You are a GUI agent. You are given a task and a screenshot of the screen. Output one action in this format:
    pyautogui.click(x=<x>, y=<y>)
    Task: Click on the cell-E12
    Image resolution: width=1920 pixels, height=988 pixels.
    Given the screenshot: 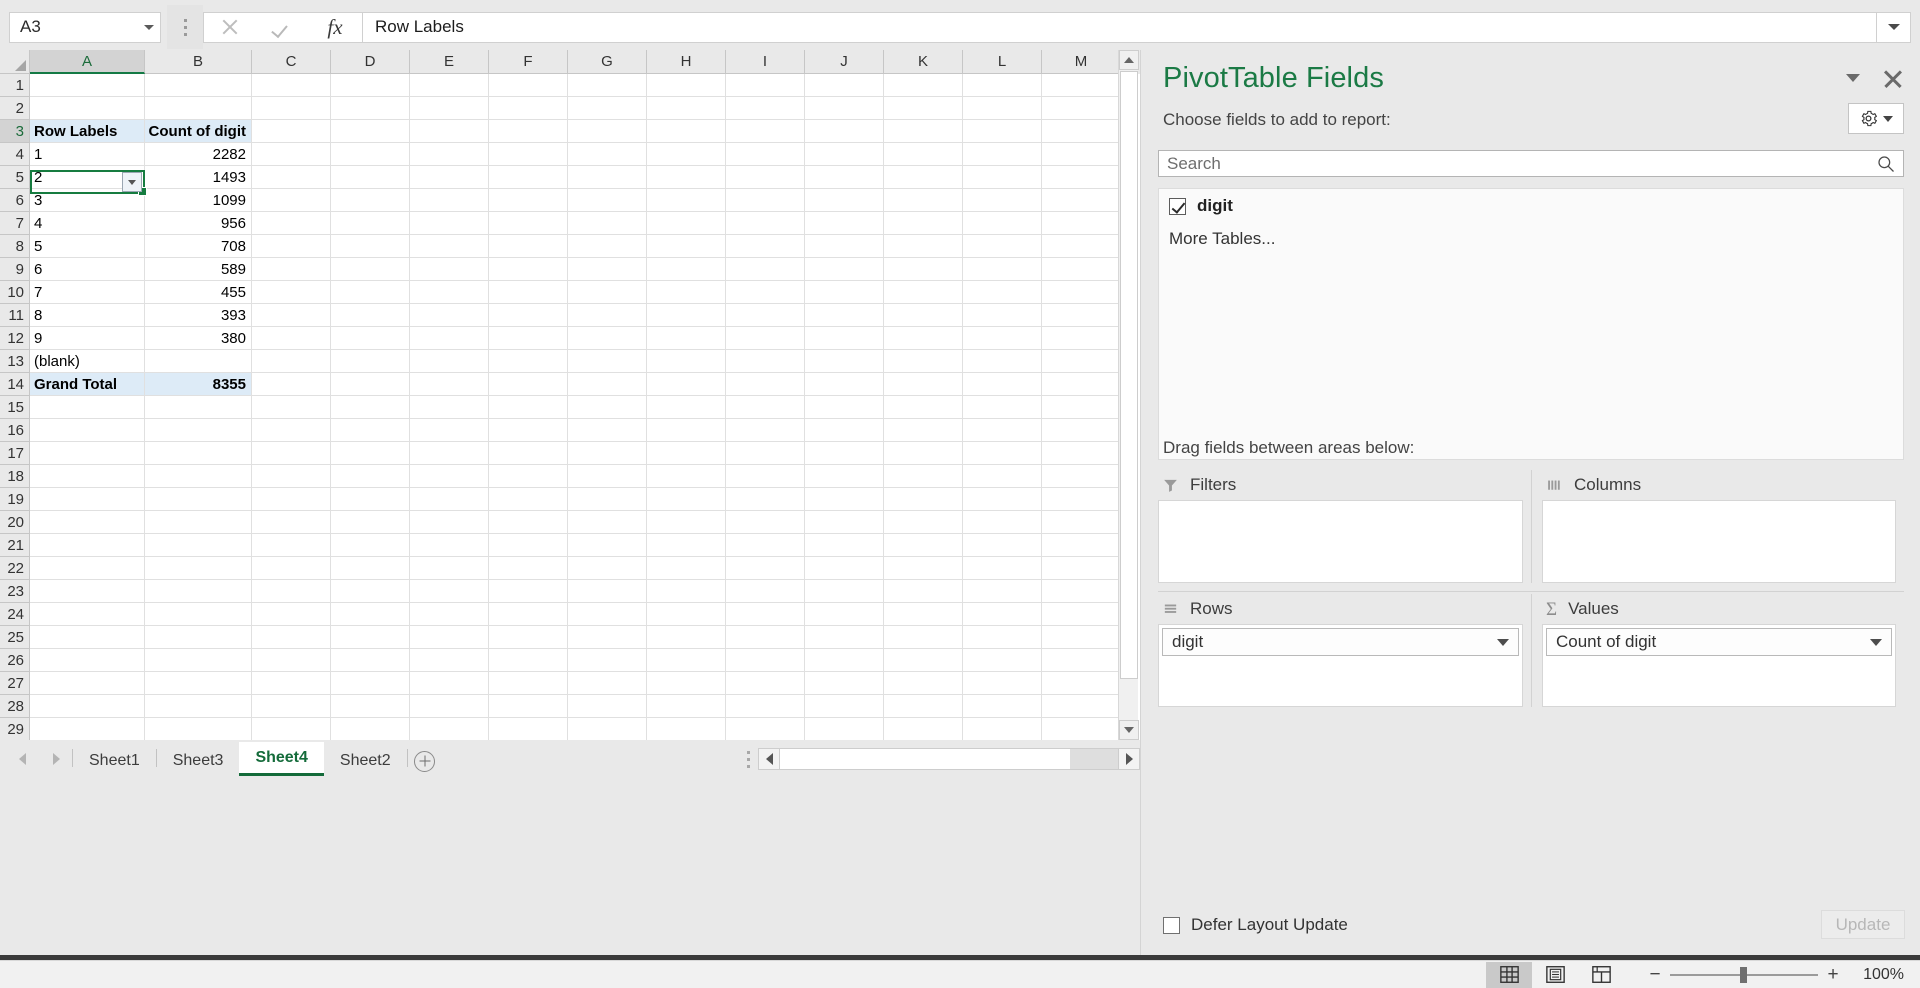 What is the action you would take?
    pyautogui.click(x=449, y=338)
    